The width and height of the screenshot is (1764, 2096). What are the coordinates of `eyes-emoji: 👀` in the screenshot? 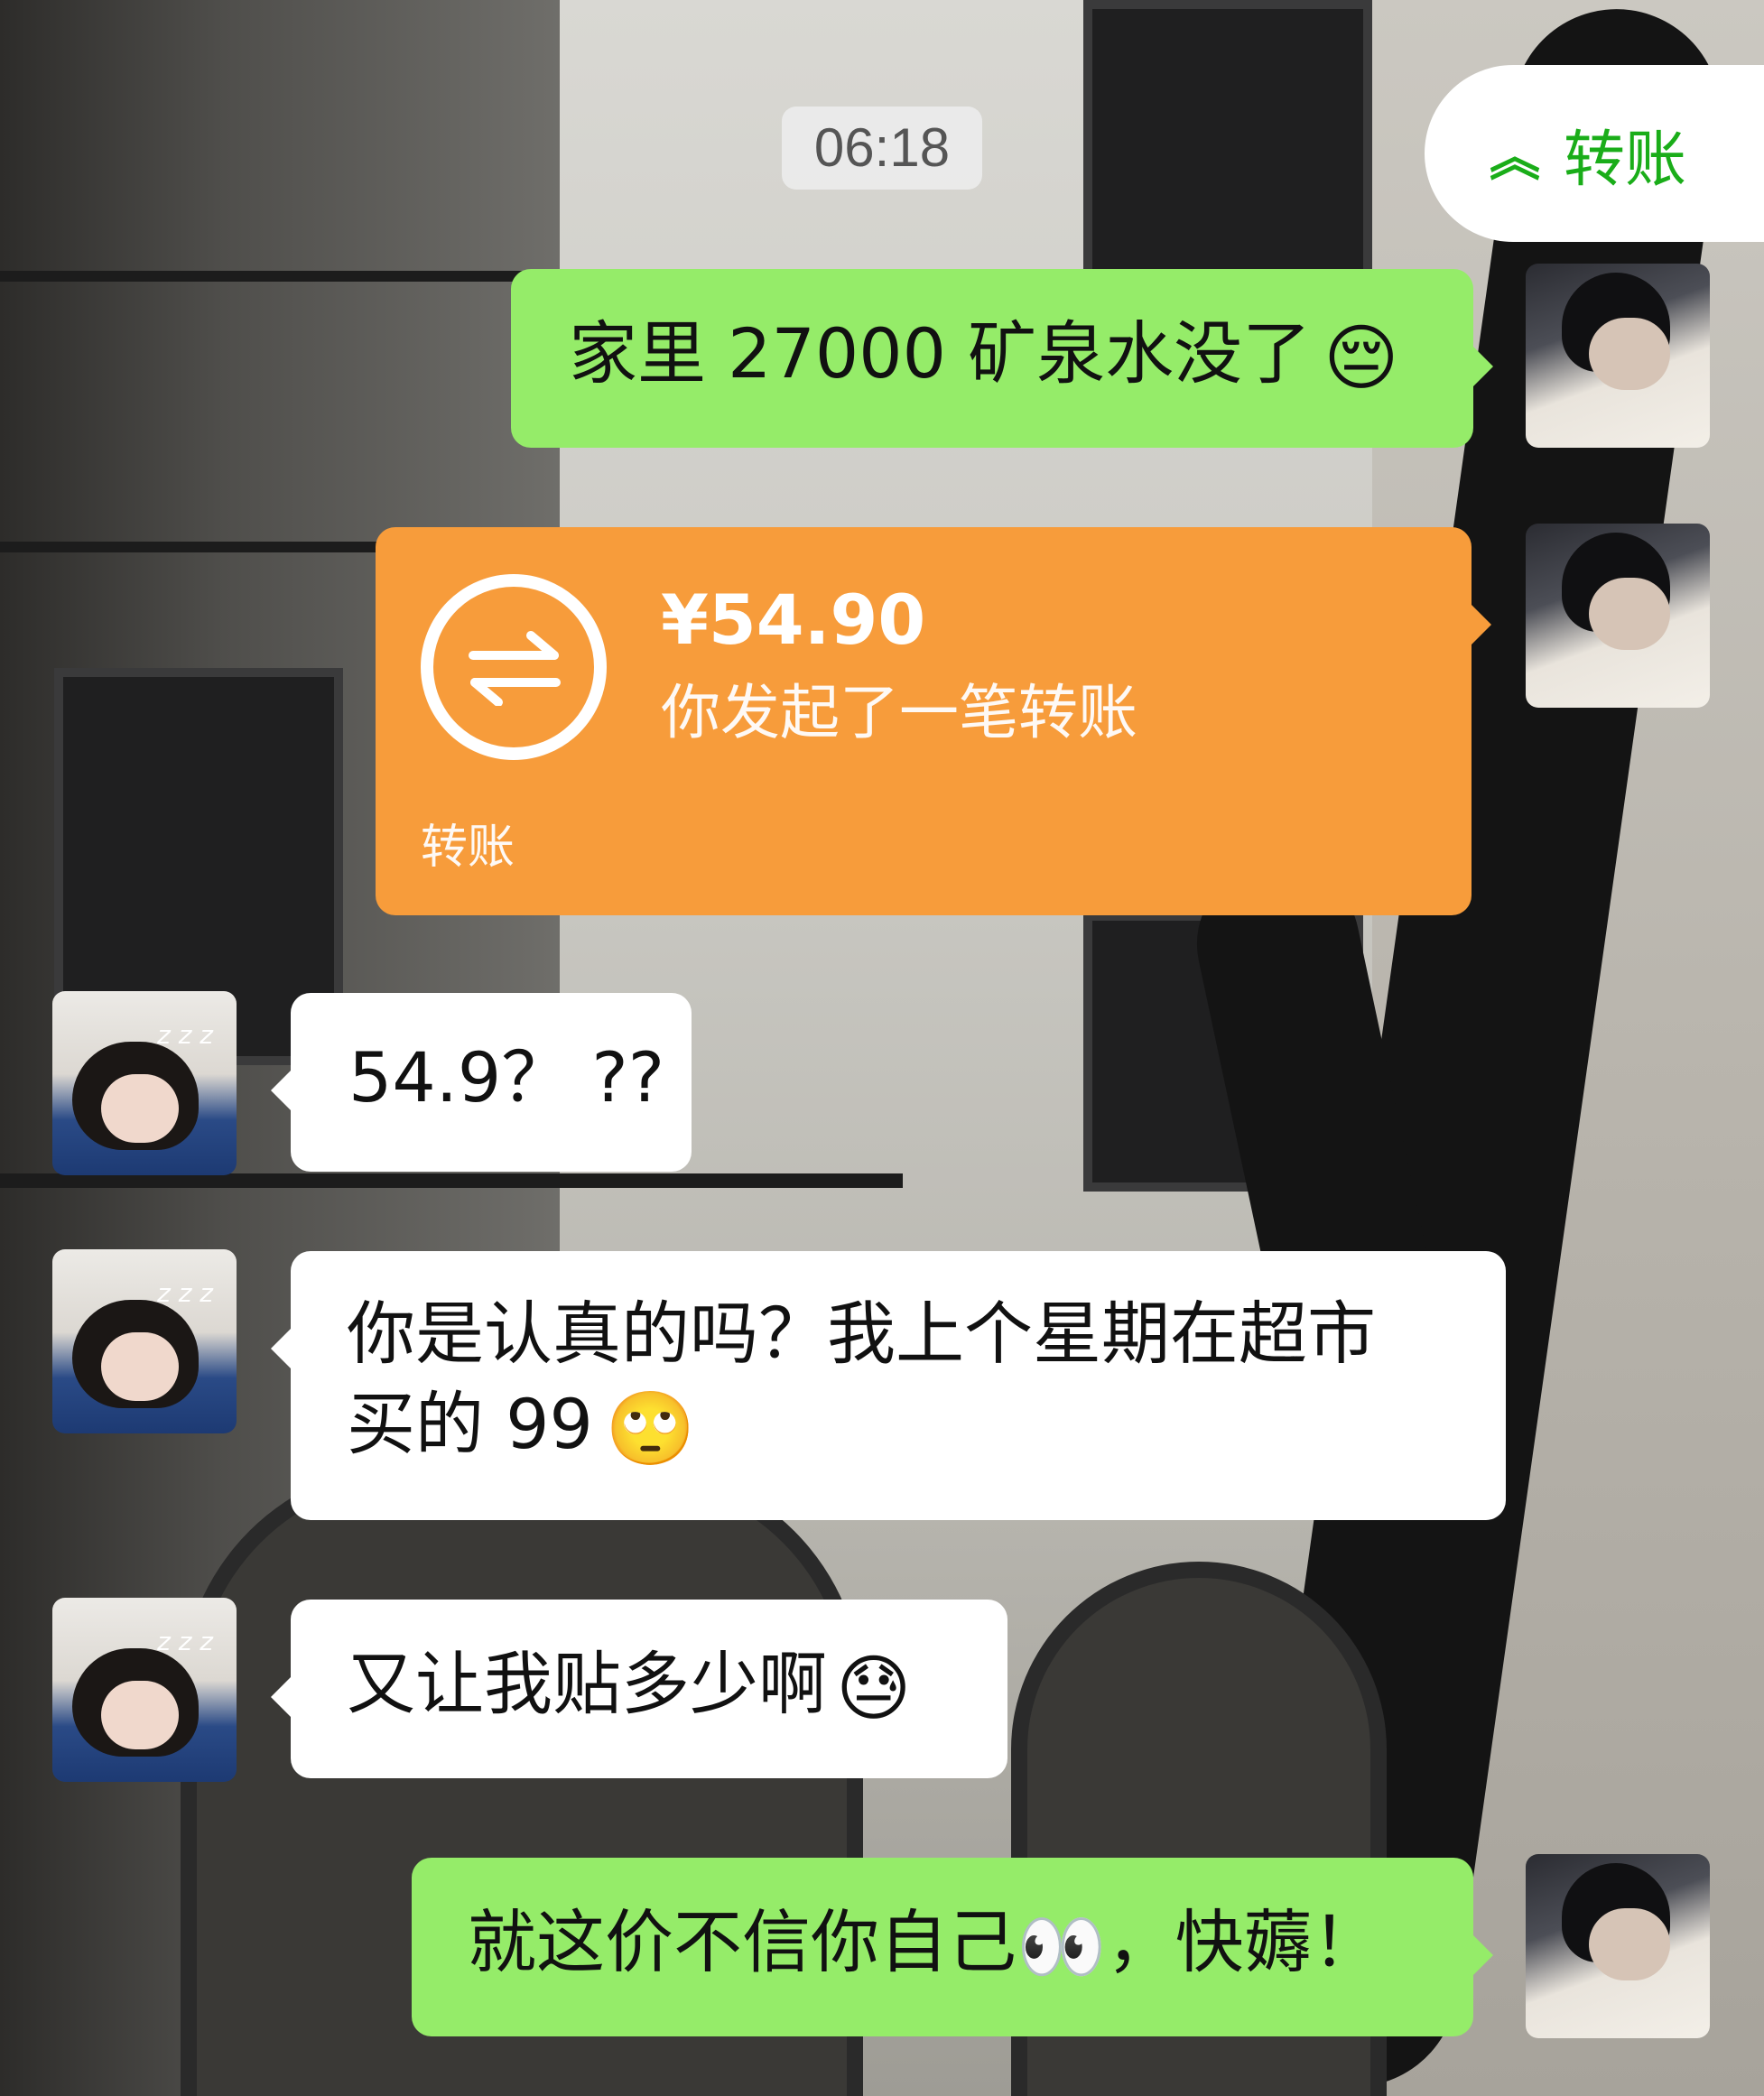 It's located at (1062, 1947).